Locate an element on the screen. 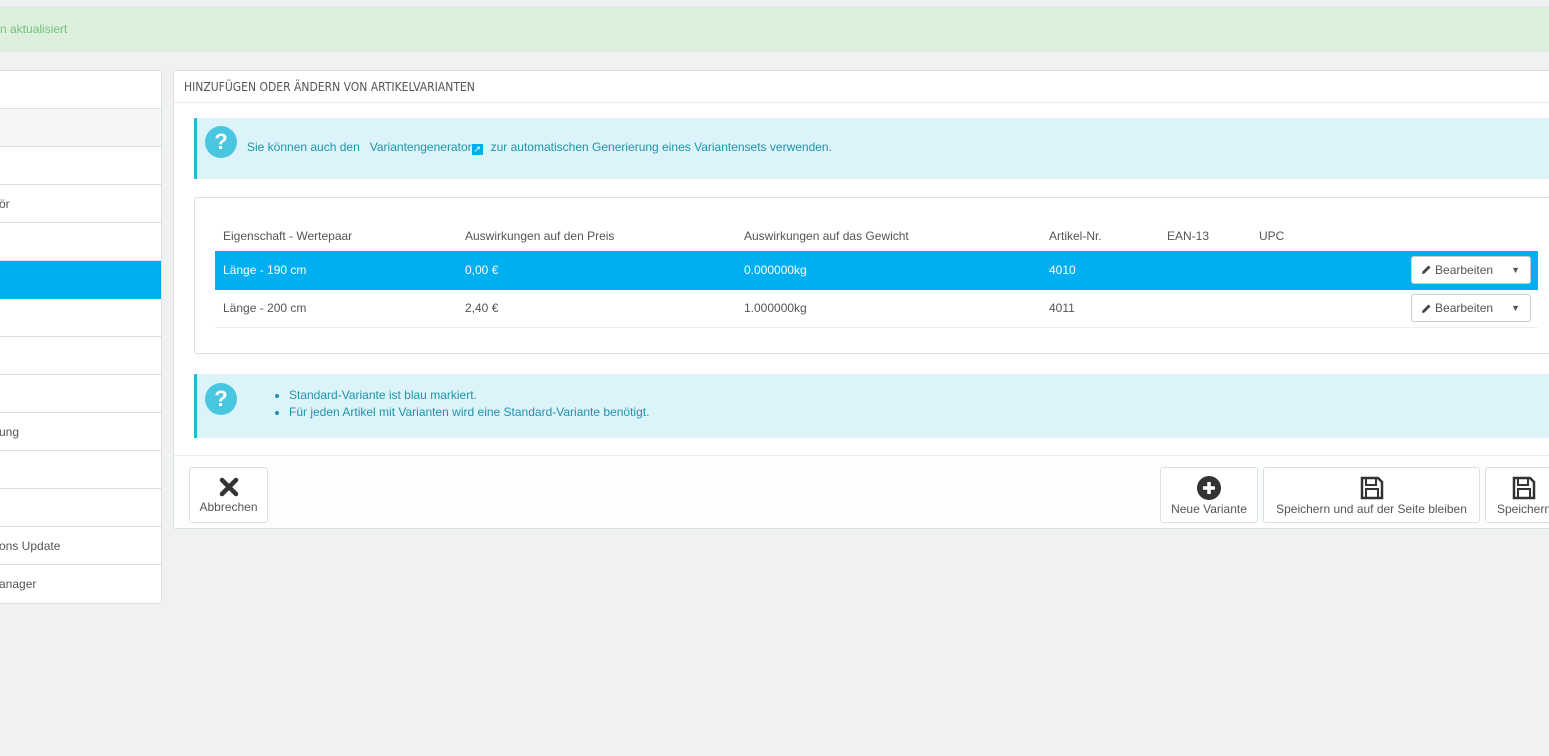 The width and height of the screenshot is (1549, 756). attribute-cell: Länge - 190 cm is located at coordinates (336, 270).